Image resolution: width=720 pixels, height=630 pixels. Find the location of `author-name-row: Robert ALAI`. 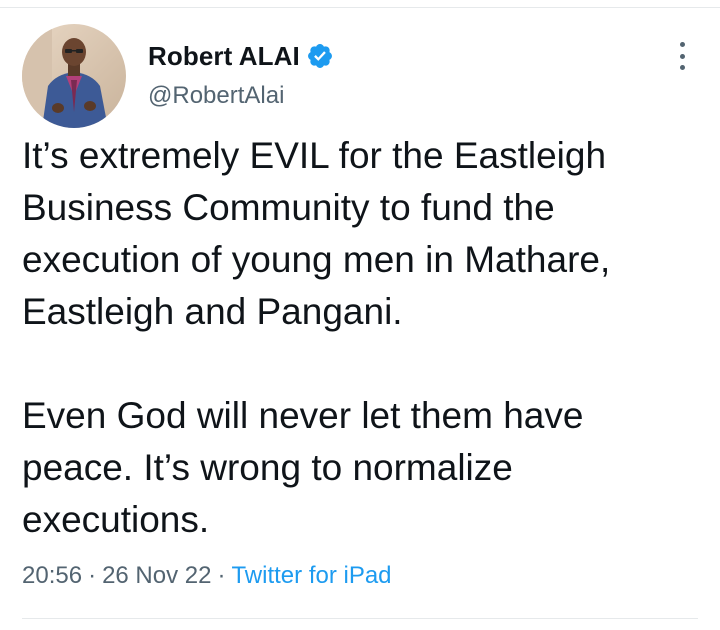

author-name-row: Robert ALAI is located at coordinates (241, 56).